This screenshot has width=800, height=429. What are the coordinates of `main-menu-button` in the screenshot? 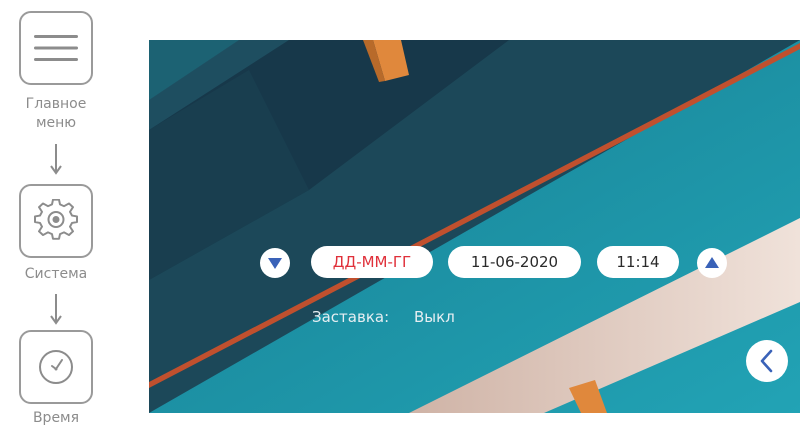 It's located at (56, 48).